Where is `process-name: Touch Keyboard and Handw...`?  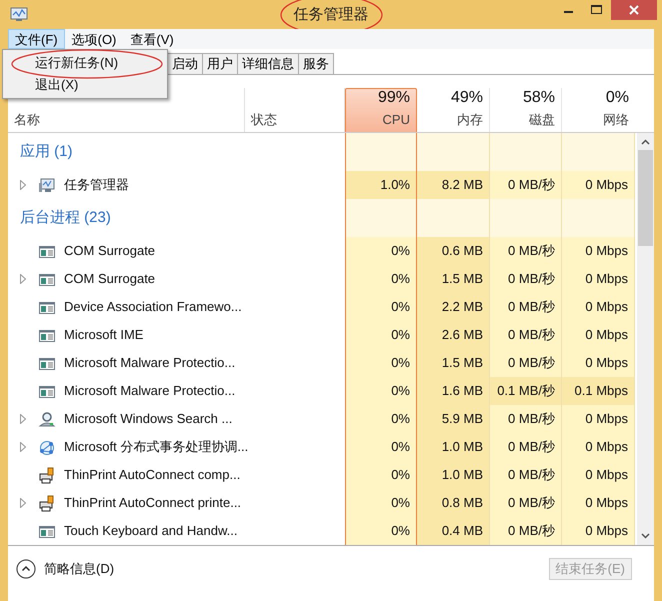 process-name: Touch Keyboard and Handw... is located at coordinates (151, 531).